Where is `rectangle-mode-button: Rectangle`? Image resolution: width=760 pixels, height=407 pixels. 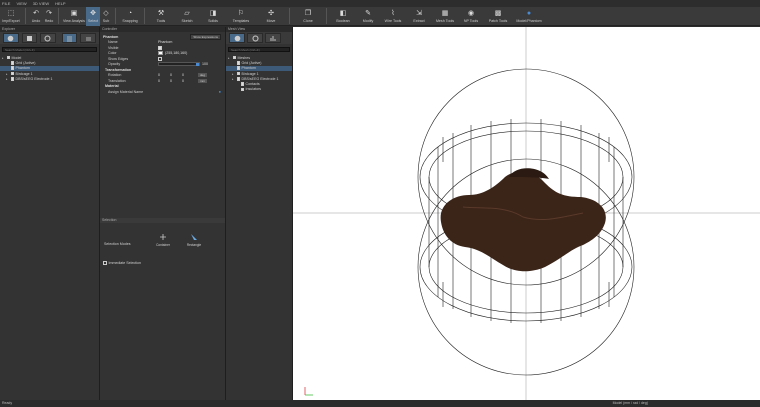 rectangle-mode-button: Rectangle is located at coordinates (194, 240).